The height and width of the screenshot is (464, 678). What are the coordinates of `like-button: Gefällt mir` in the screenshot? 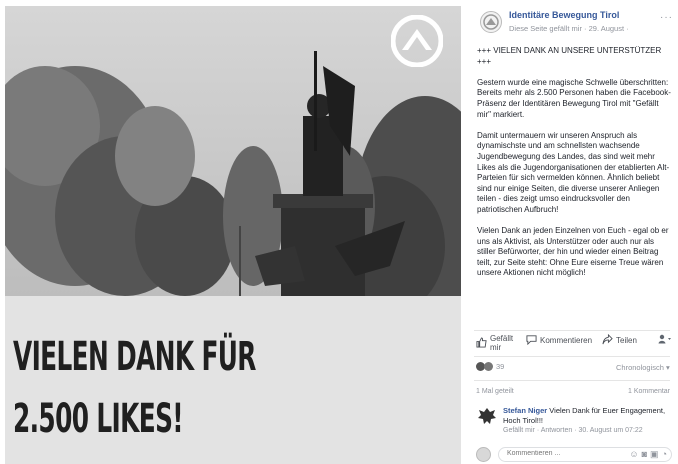 It's located at (497, 343).